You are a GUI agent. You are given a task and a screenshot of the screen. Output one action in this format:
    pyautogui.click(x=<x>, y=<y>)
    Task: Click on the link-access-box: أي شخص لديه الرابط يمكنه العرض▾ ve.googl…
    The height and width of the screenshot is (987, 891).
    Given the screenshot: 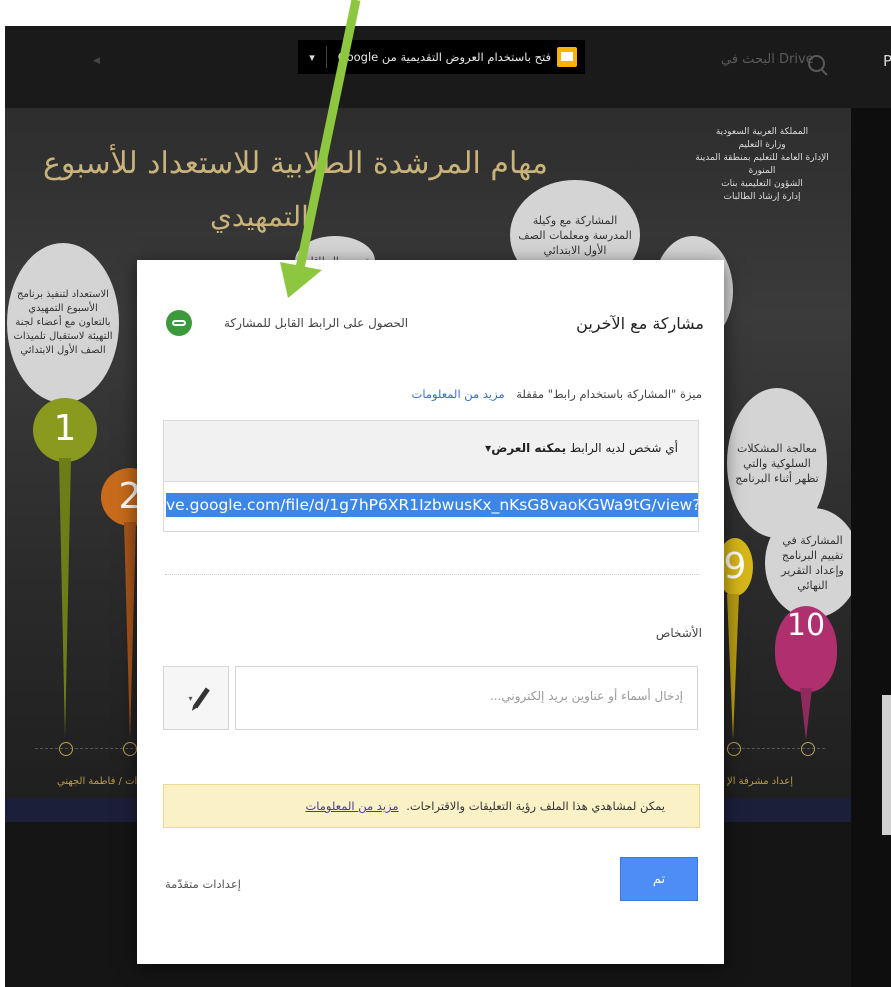 What is the action you would take?
    pyautogui.click(x=431, y=476)
    